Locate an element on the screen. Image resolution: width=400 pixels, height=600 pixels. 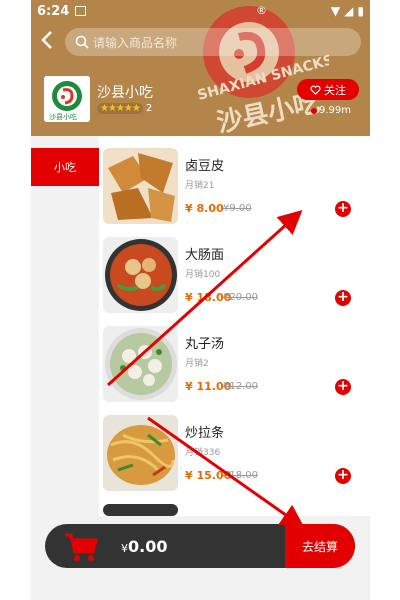
status-icons: ▼ ◢ ▮ is located at coordinates (347, 11).